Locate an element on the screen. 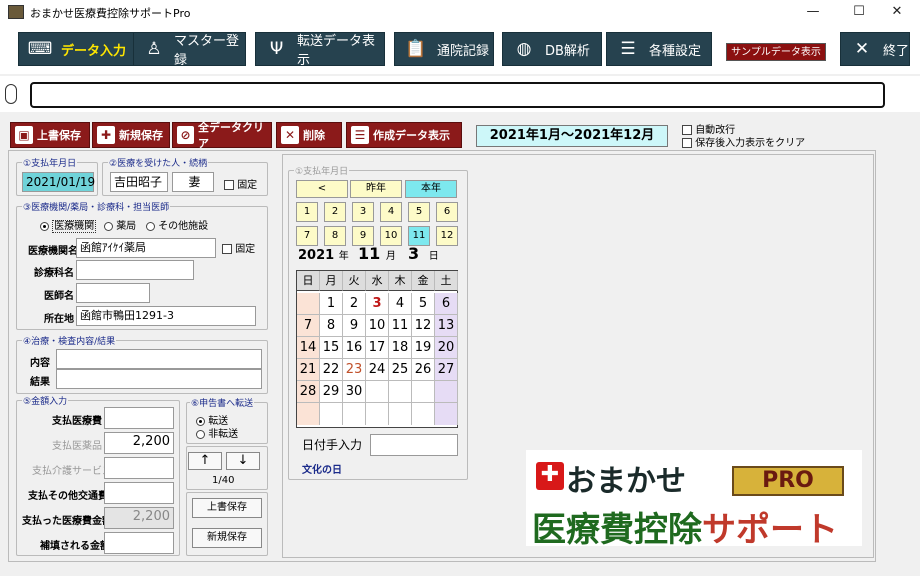  facility-fixed-checkbox: 固定 is located at coordinates (238, 247).